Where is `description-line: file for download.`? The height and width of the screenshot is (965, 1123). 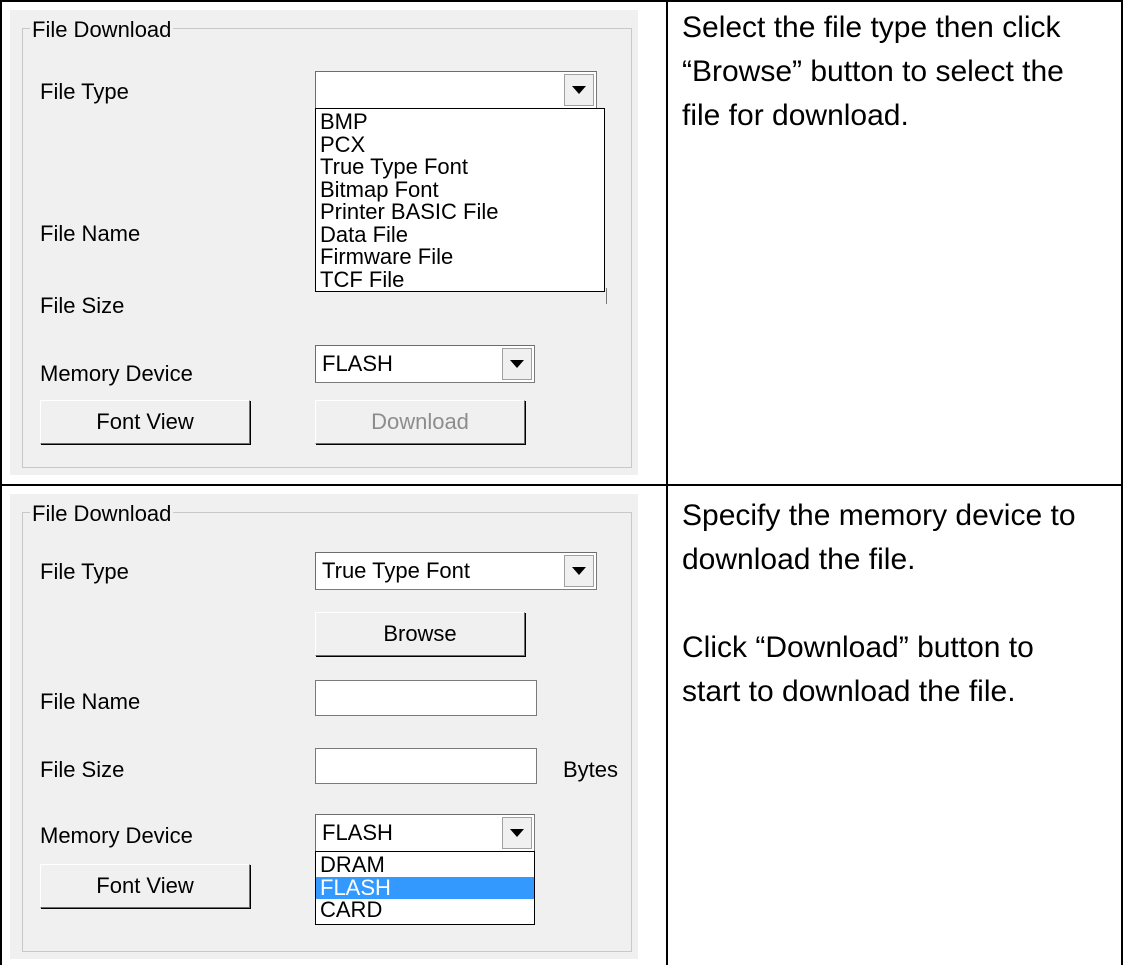 description-line: file for download. is located at coordinates (795, 115).